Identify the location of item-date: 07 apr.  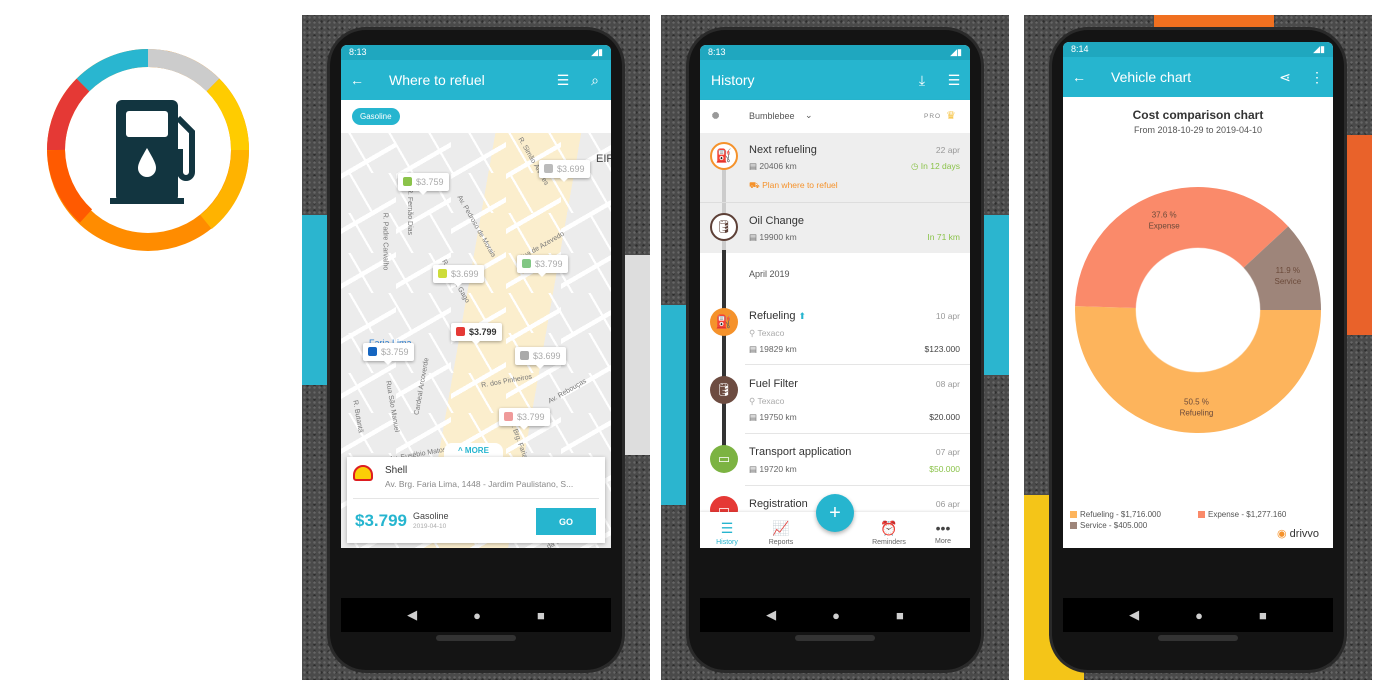
(947, 452).